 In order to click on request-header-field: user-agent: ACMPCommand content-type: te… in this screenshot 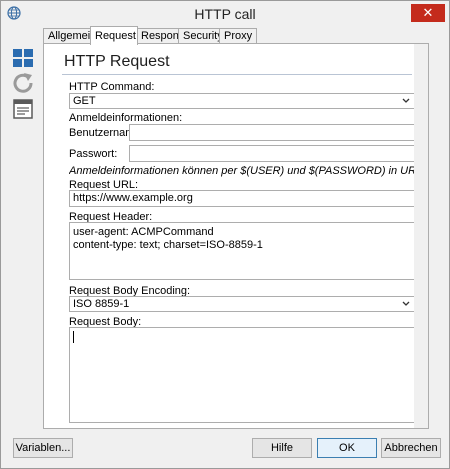, I will do `click(242, 251)`.